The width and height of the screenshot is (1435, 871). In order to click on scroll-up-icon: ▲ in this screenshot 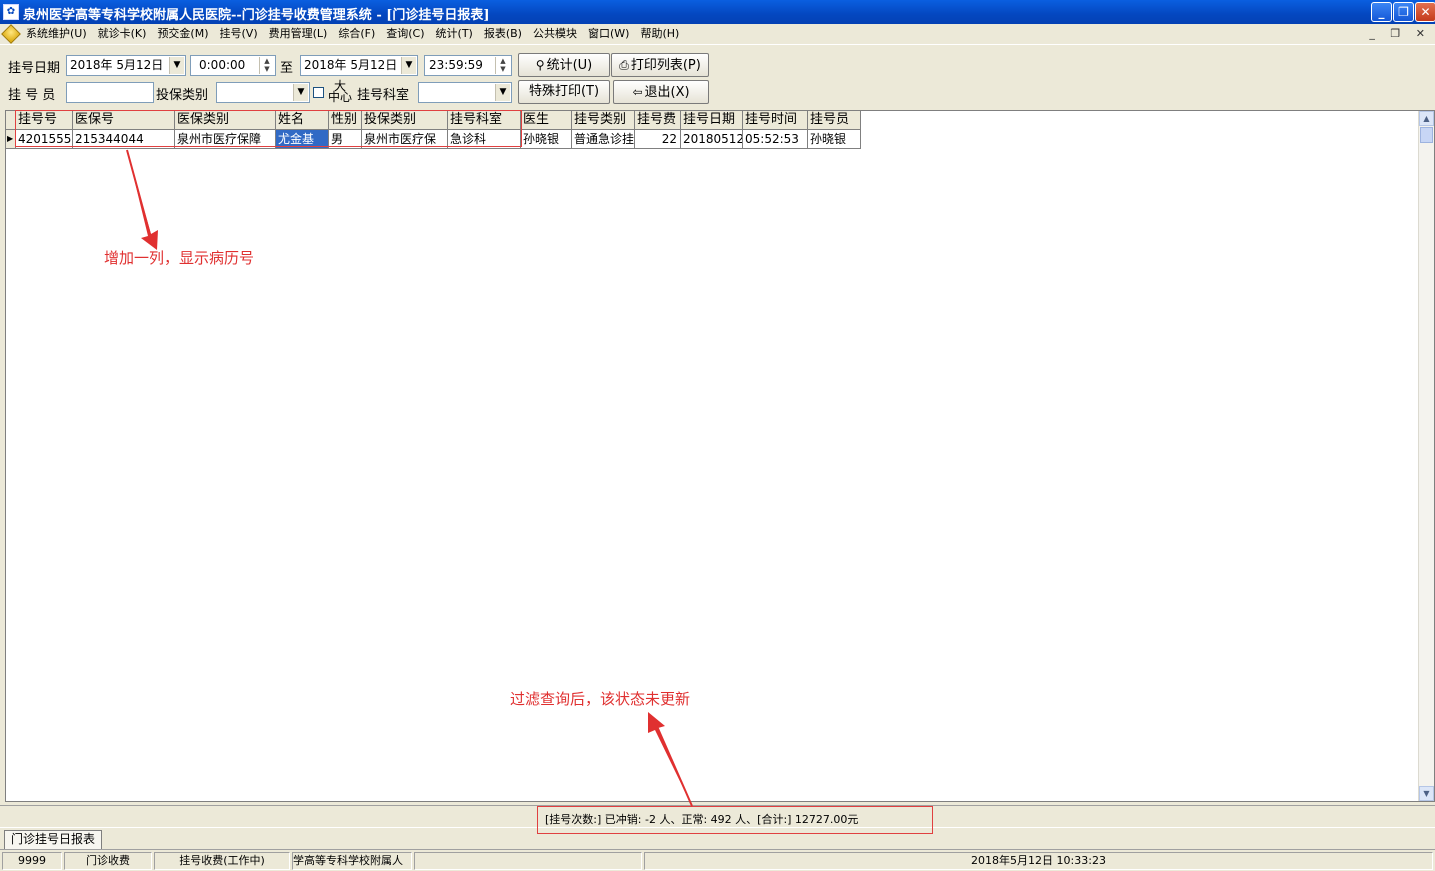, I will do `click(1426, 118)`.